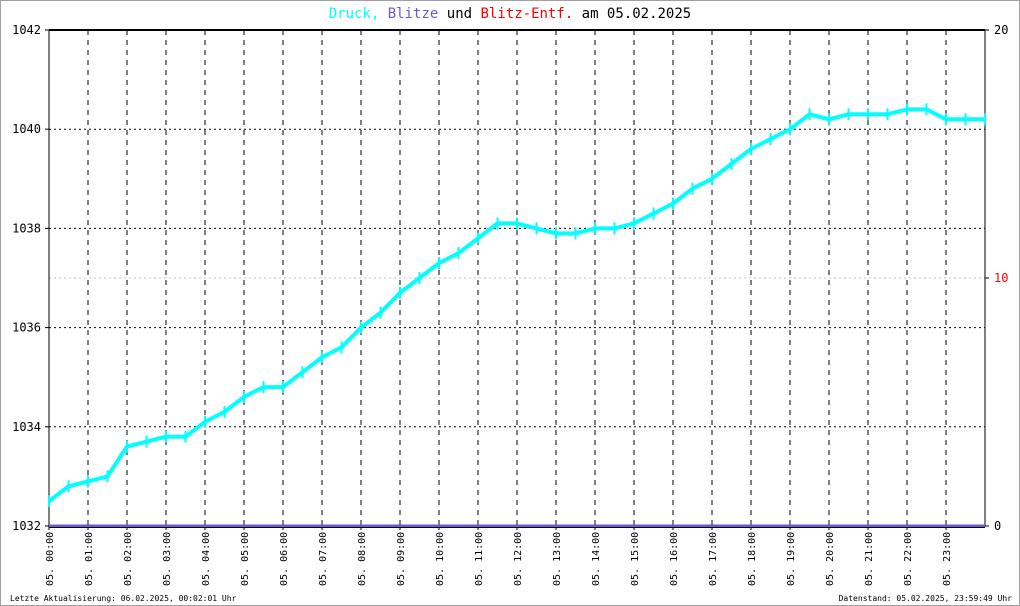 The height and width of the screenshot is (606, 1020). Describe the element at coordinates (440, 559) in the screenshot. I see `x-tick-label: 05. 10:00` at that location.